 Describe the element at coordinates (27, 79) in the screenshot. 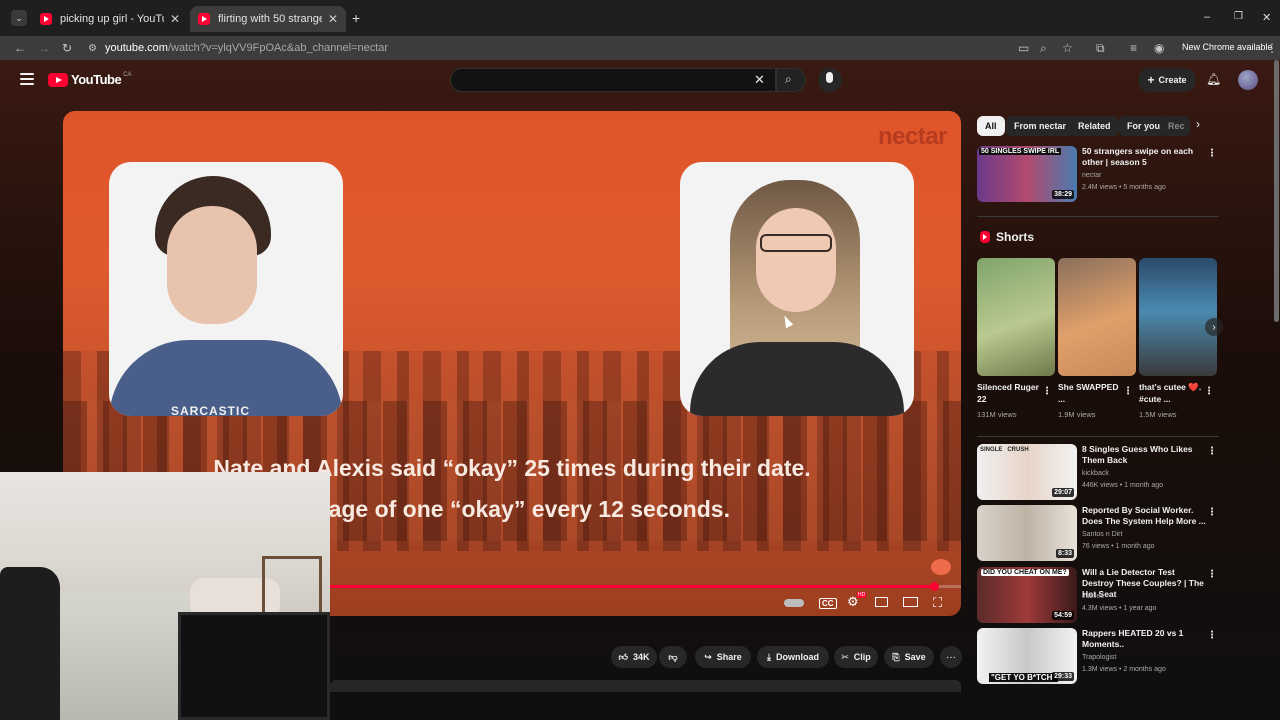

I see `menu-icon` at that location.